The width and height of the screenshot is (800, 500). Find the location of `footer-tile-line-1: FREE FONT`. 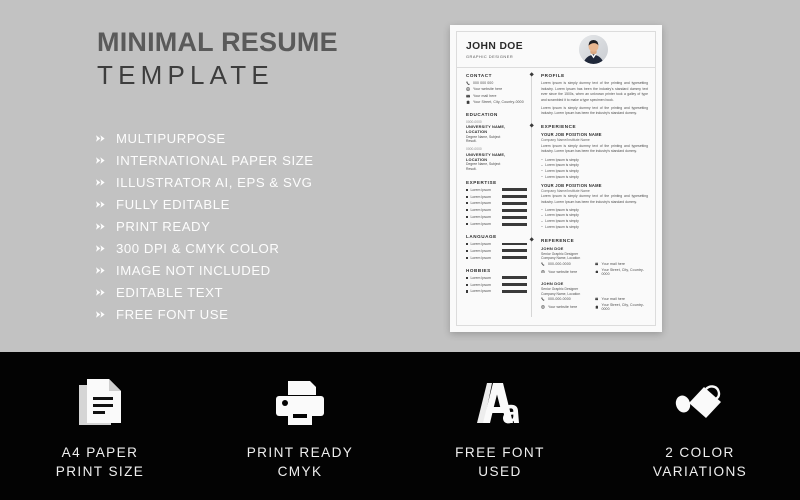

footer-tile-line-1: FREE FONT is located at coordinates (500, 452).